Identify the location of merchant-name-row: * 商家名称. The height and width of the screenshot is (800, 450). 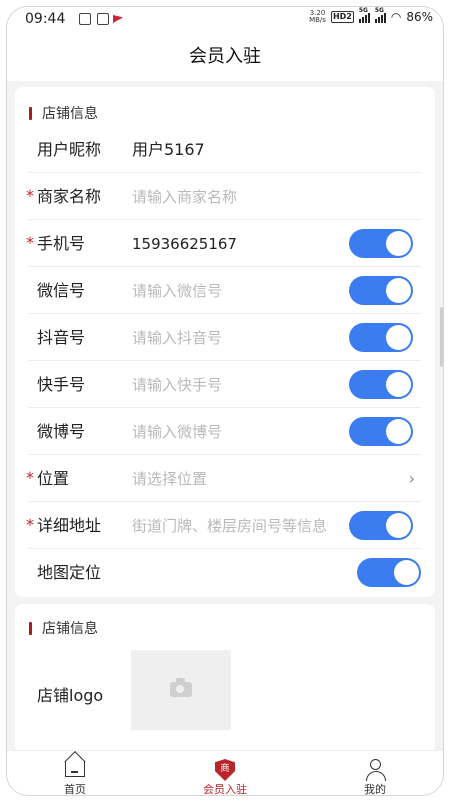
(223, 196).